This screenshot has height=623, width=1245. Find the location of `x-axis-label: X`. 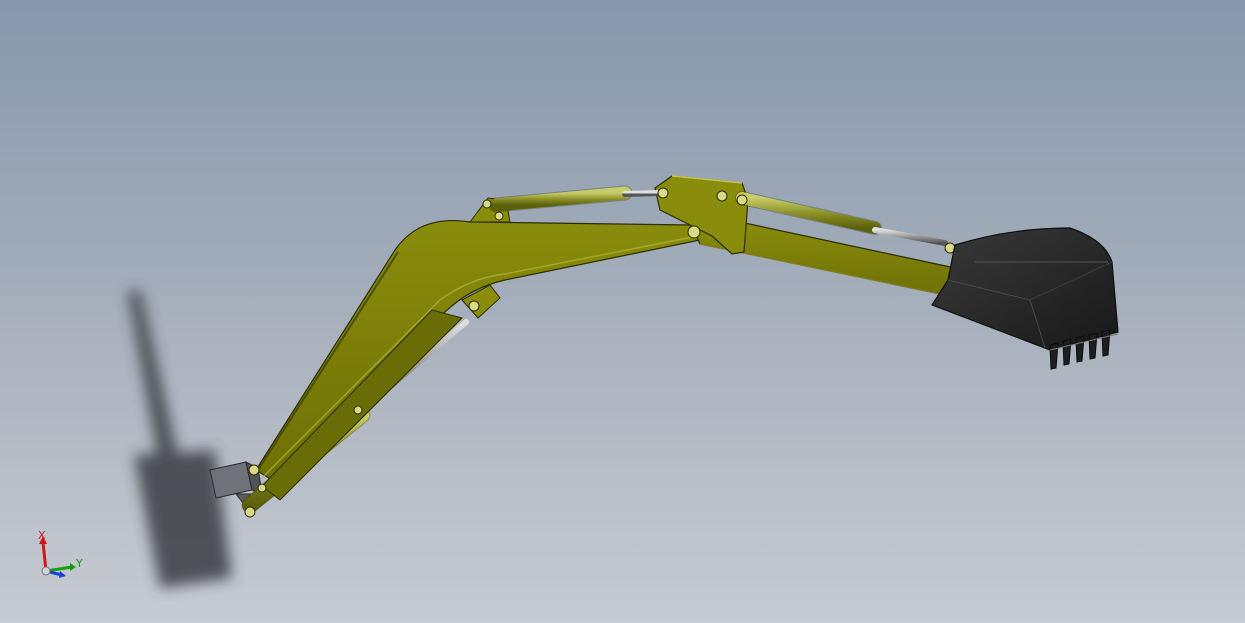

x-axis-label: X is located at coordinates (42, 535).